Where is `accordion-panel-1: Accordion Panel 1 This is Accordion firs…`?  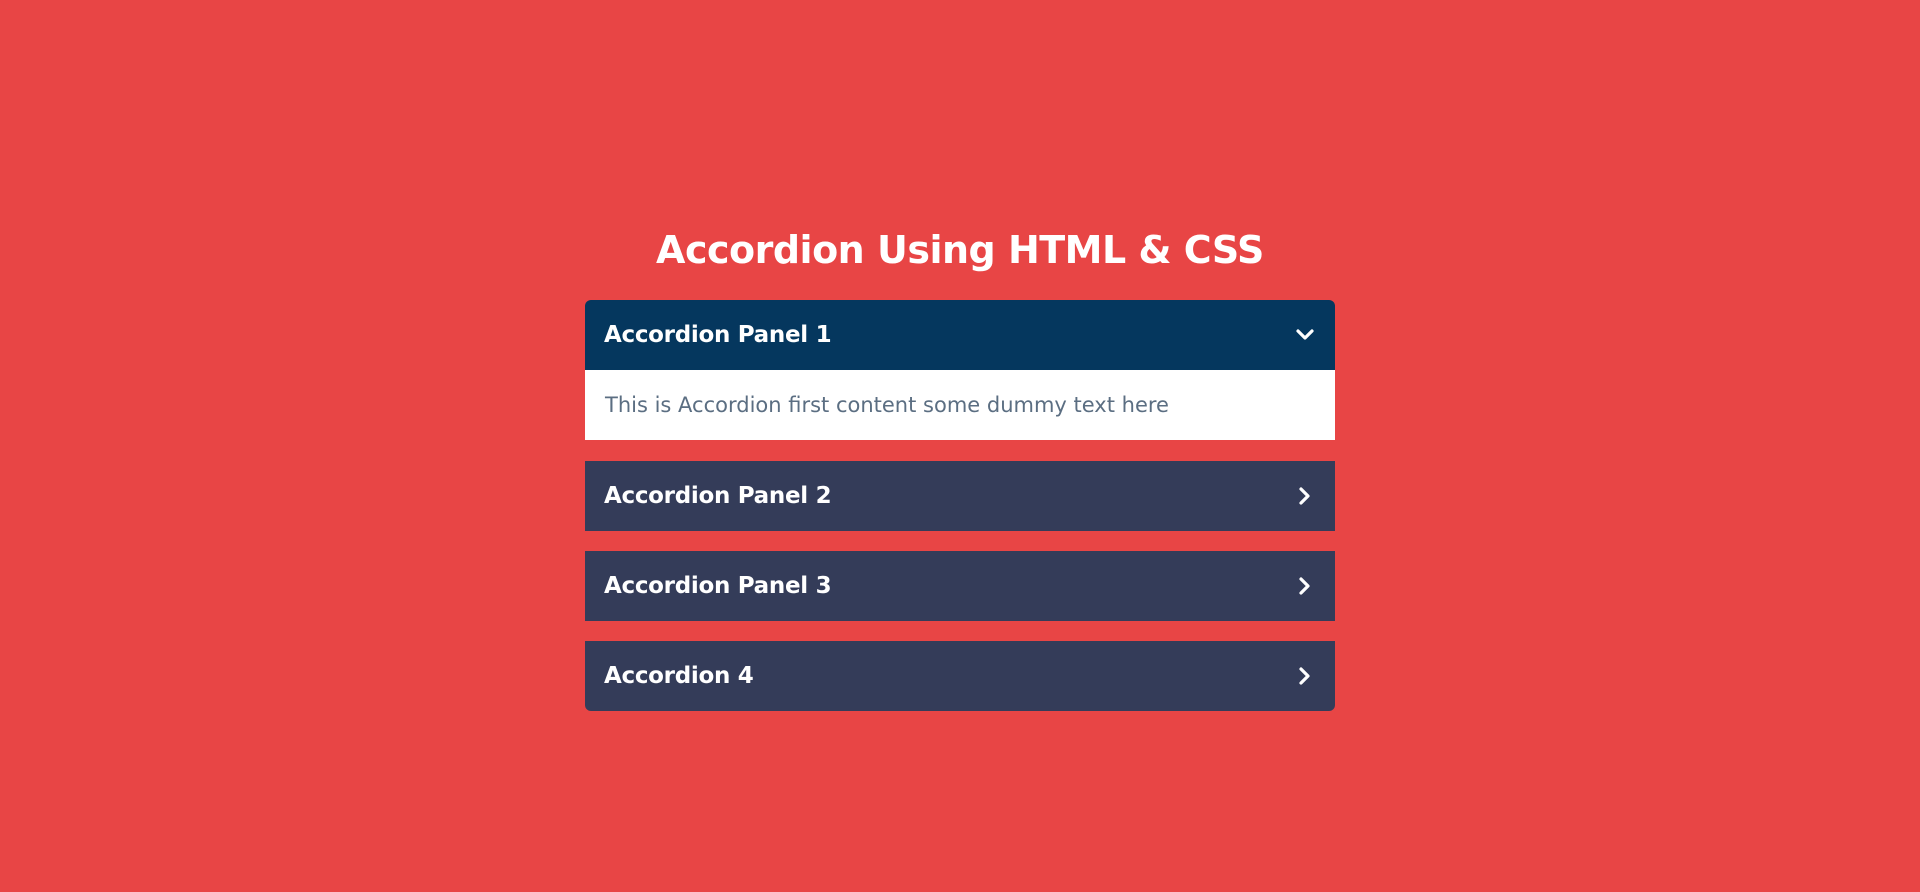
accordion-panel-1: Accordion Panel 1 This is Accordion firs… is located at coordinates (960, 370).